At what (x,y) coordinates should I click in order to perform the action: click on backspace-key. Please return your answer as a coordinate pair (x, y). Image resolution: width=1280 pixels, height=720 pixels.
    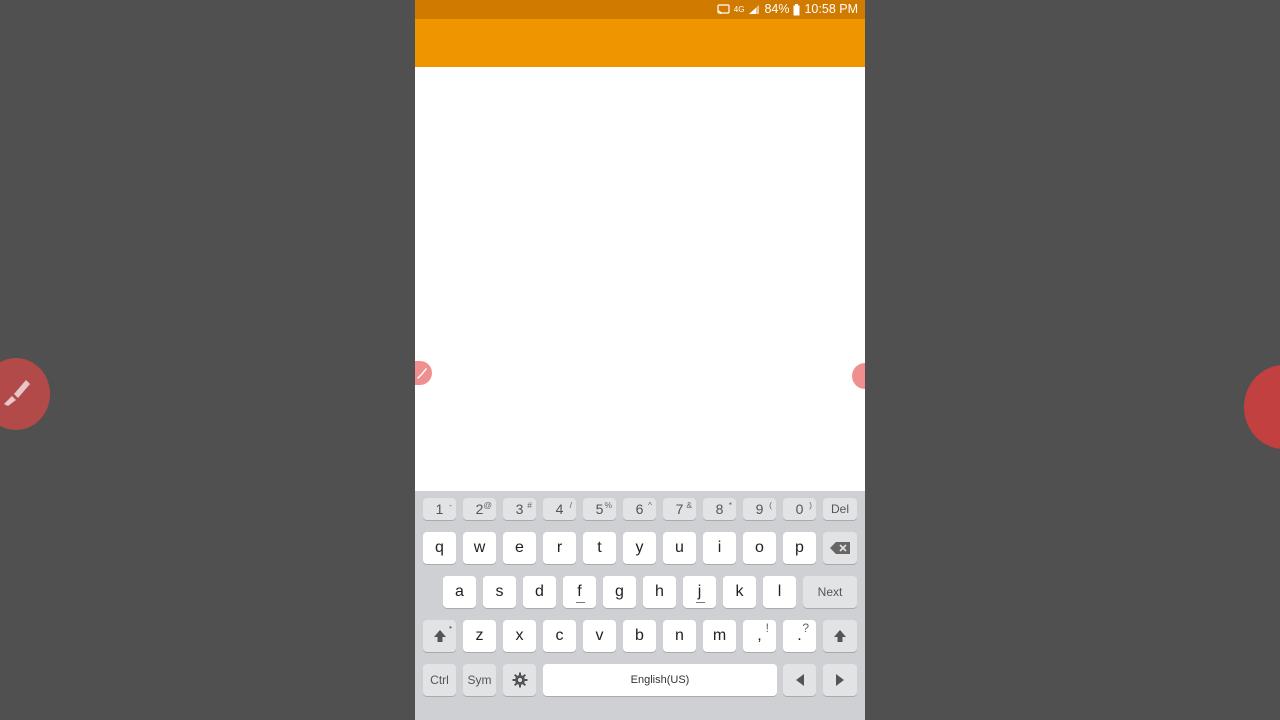
    Looking at the image, I should click on (840, 548).